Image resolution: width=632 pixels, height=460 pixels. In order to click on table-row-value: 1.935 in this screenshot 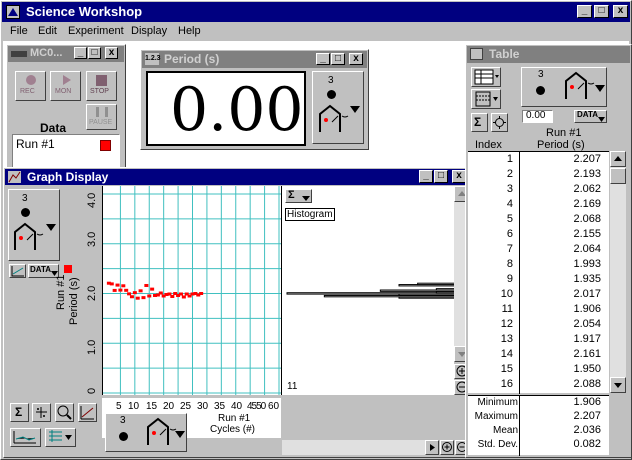, I will do `click(563, 279)`.